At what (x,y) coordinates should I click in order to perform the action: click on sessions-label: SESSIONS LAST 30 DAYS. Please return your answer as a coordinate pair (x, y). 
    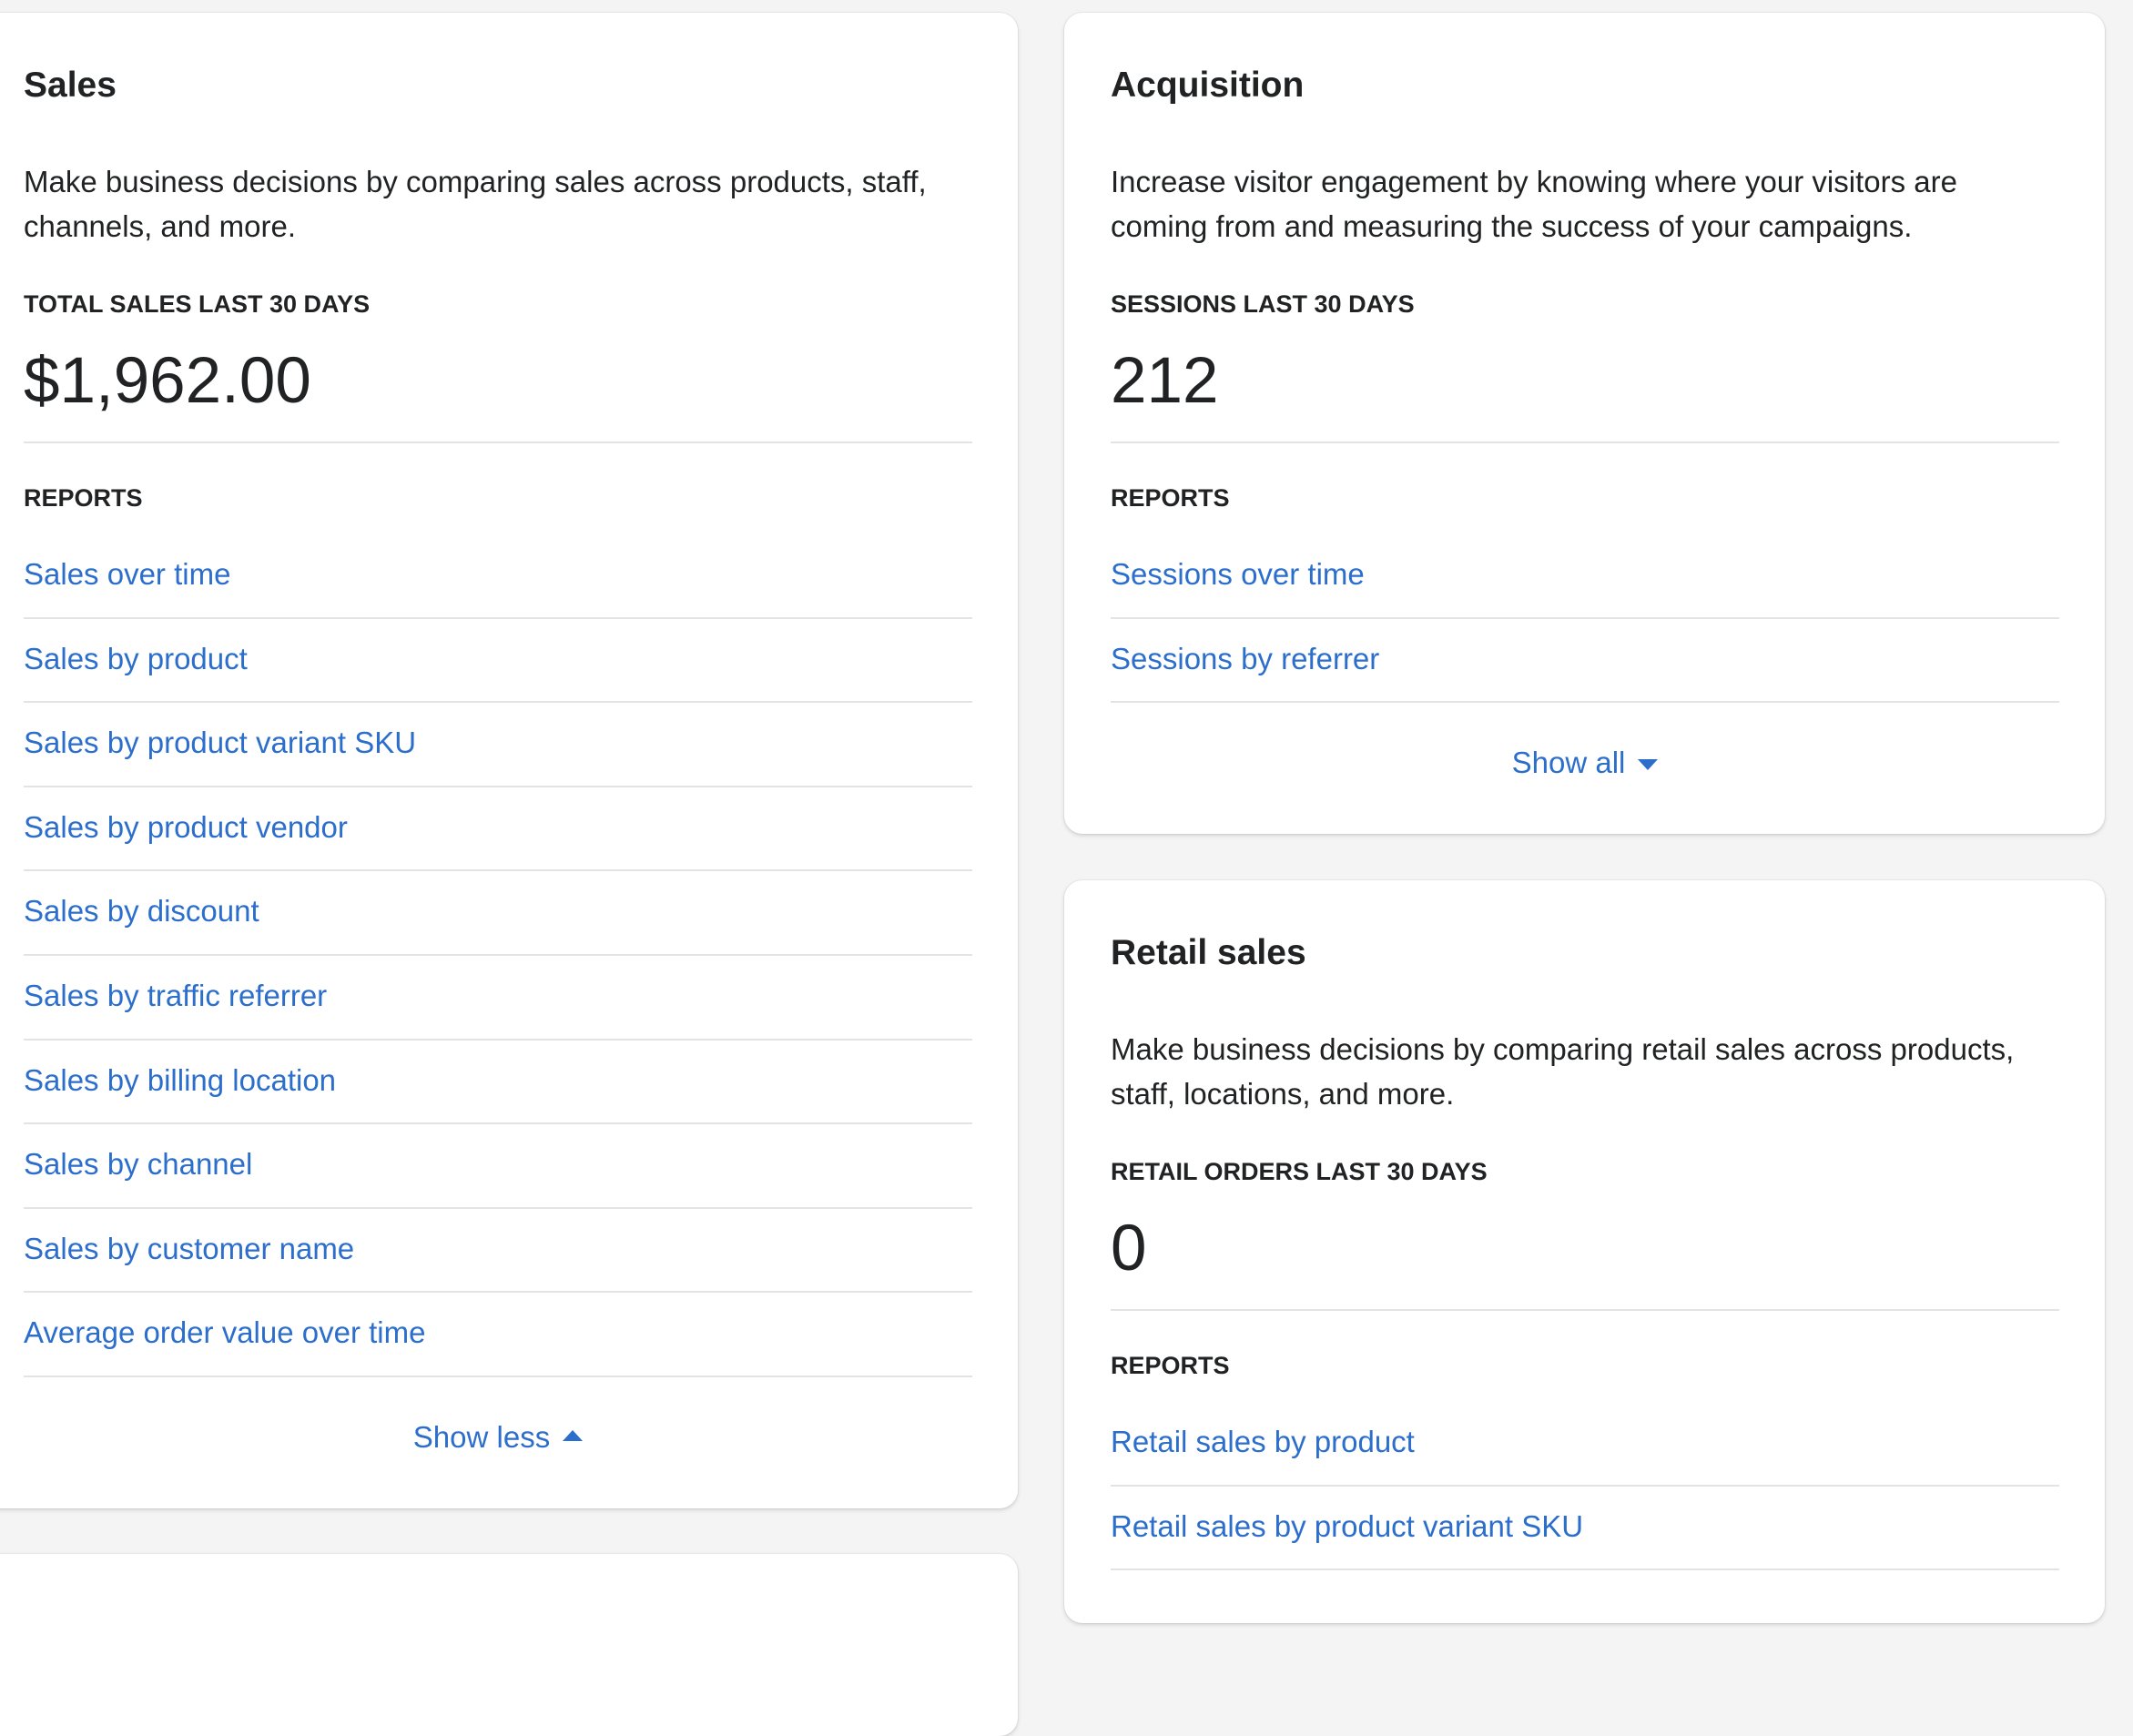
    Looking at the image, I should click on (1263, 304).